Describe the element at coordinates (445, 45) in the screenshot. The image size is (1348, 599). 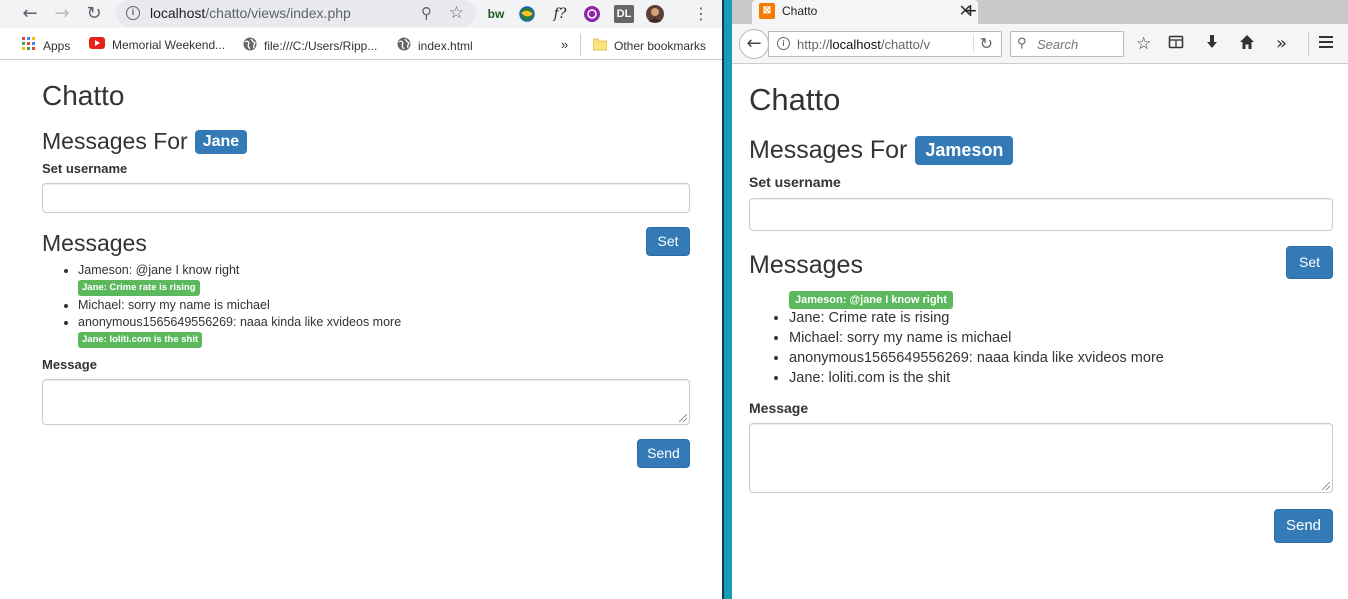
I see `bookmark-label: index.html` at that location.